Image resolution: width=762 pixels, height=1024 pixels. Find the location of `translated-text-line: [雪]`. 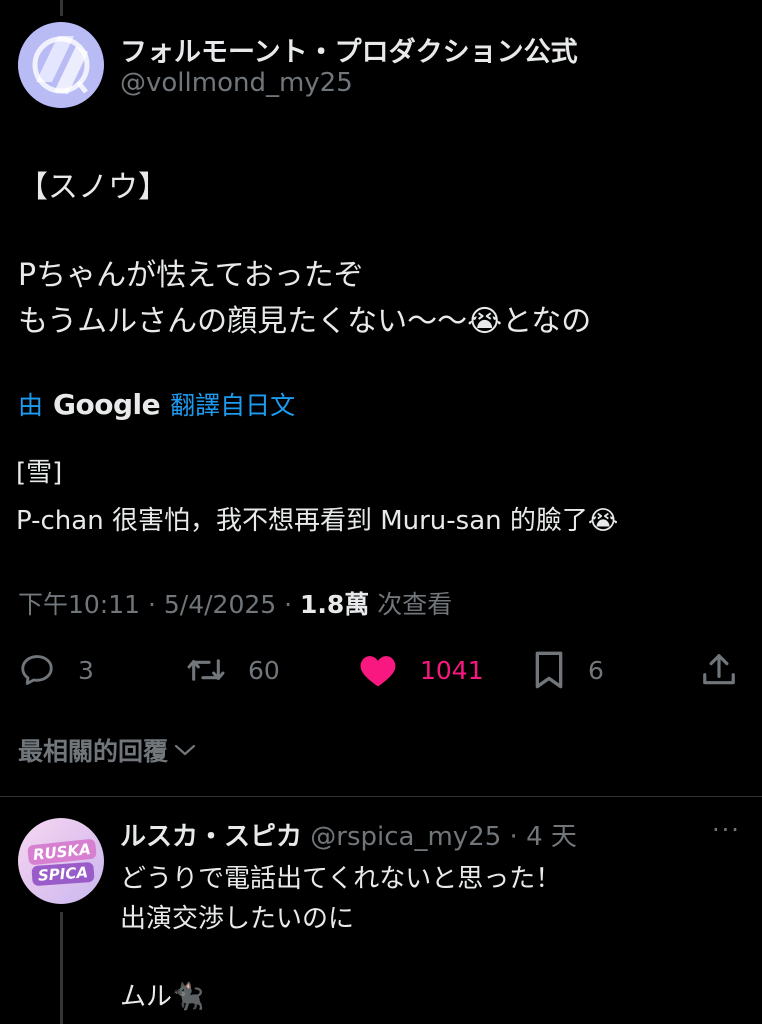

translated-text-line: [雪] is located at coordinates (39, 473).